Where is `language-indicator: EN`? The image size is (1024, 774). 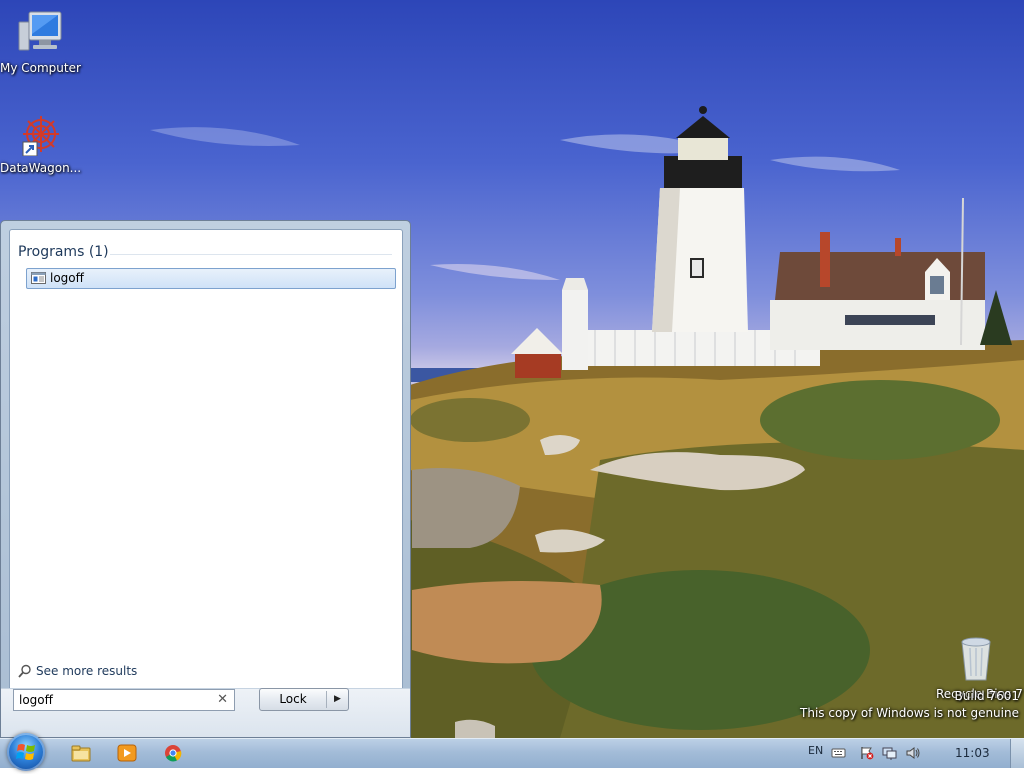
language-indicator: EN is located at coordinates (815, 750).